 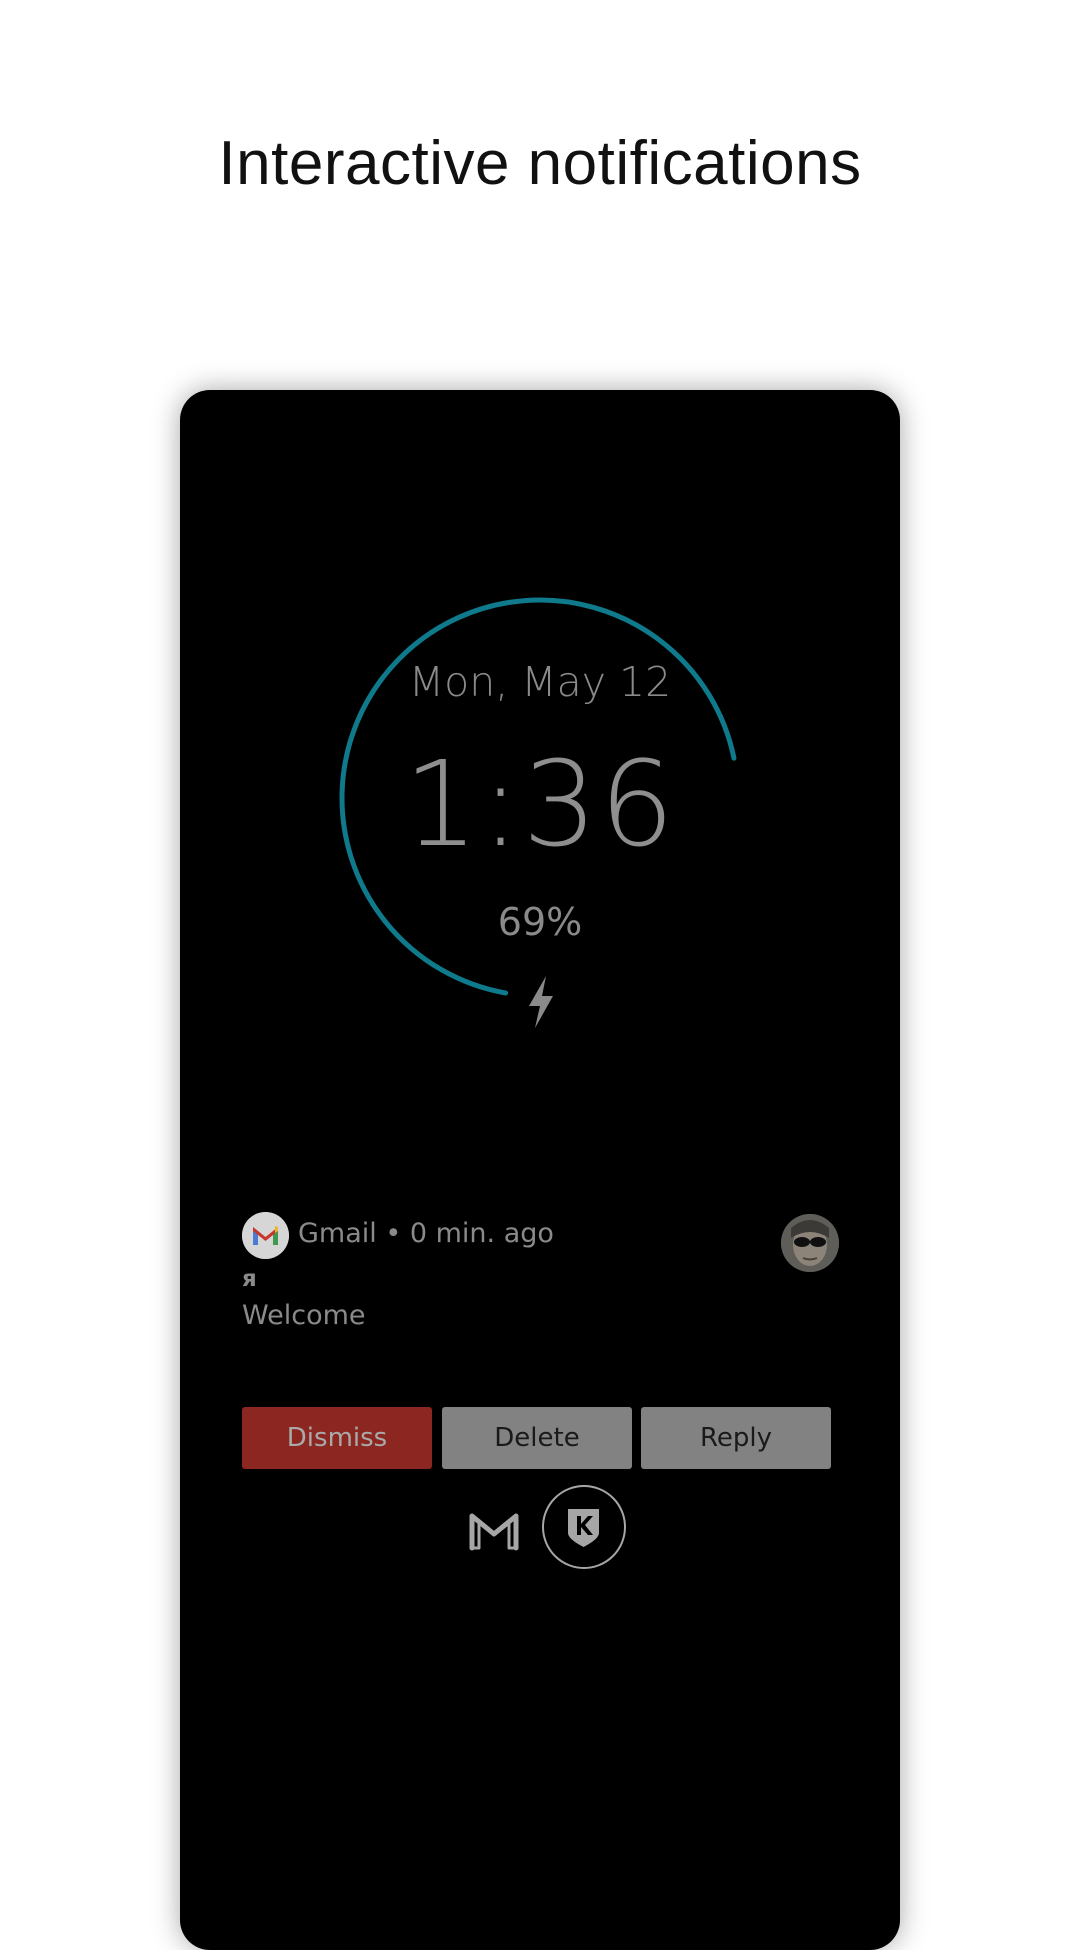 I want to click on notification-text: Welcome, so click(x=304, y=1315).